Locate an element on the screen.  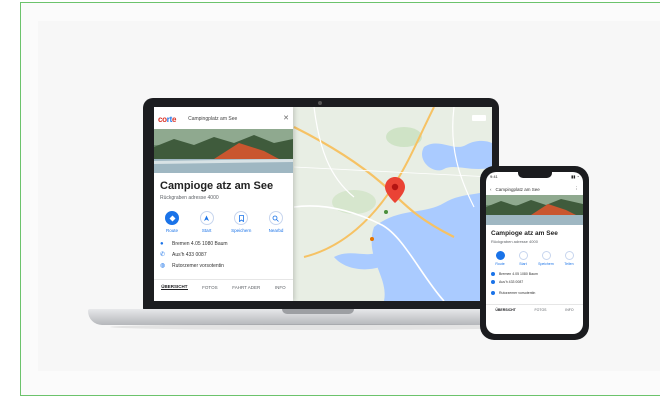
phone-route-button: Route is located at coordinates (500, 258).